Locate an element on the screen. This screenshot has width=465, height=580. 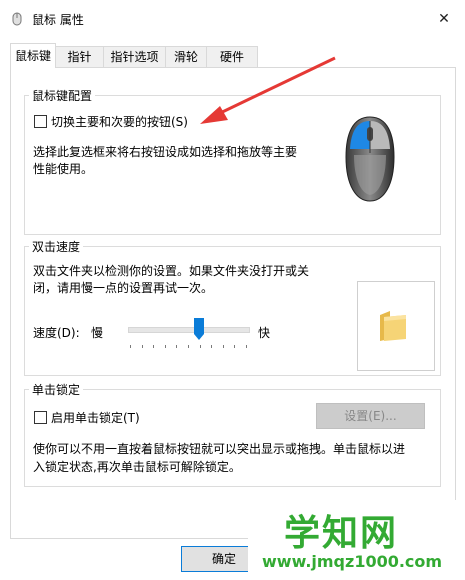
click-lock-description-2: 入锁定状态,再次单击鼠标可解除锁定。 is located at coordinates (137, 467).